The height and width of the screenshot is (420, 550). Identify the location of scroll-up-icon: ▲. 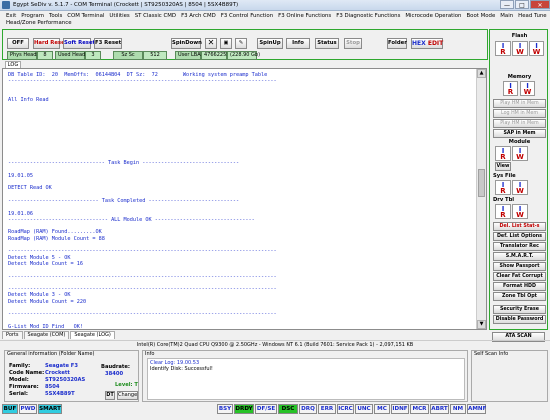
(481, 73).